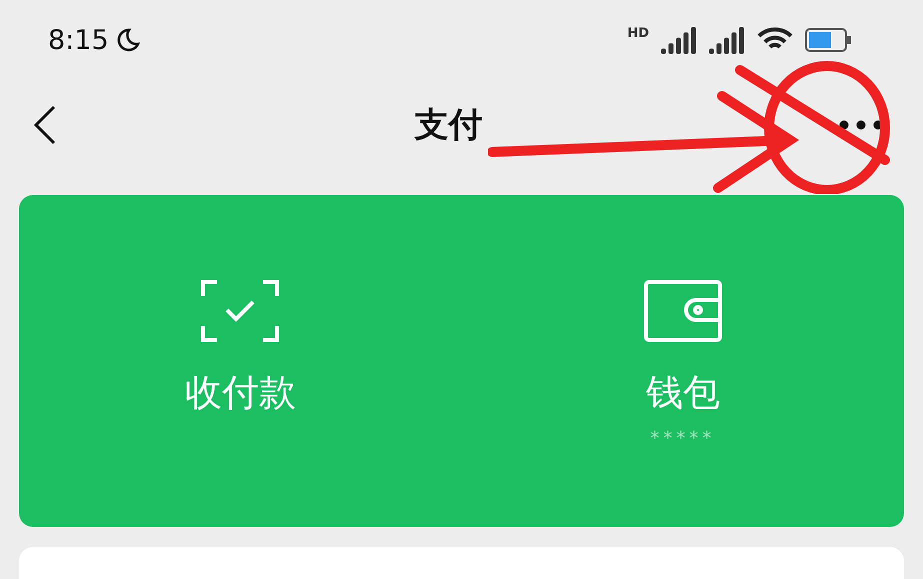 The width and height of the screenshot is (923, 579). Describe the element at coordinates (240, 393) in the screenshot. I see `card-label: 收付款` at that location.